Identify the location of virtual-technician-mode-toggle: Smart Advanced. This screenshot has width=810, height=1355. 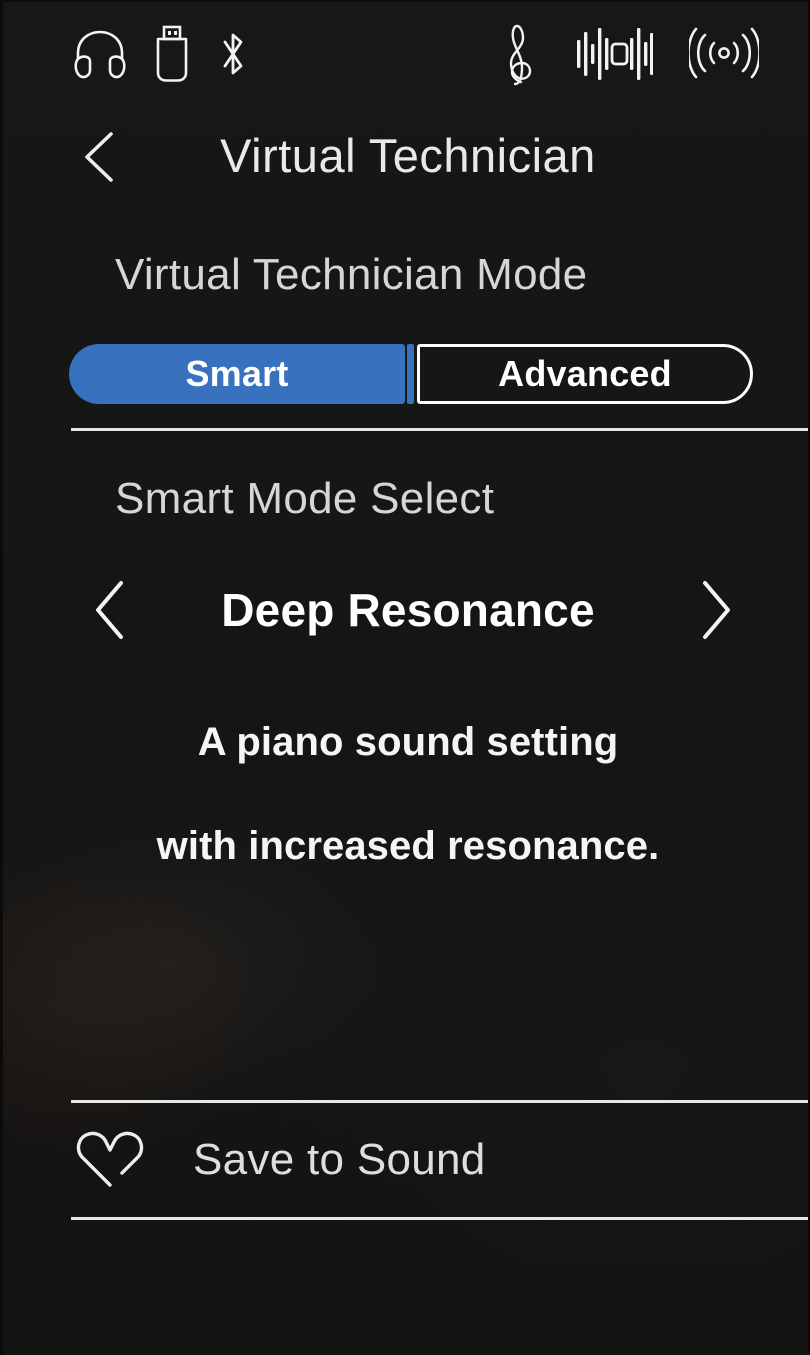
(411, 374).